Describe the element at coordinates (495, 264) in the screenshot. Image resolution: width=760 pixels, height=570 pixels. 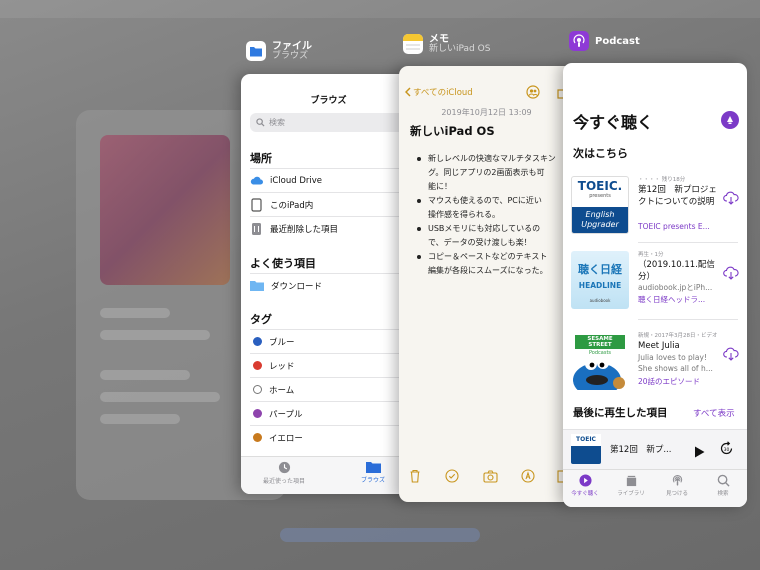
I see `note-bullet: コピー＆ペーストなどのテキスト 編集が各段にスムーズになった。` at that location.